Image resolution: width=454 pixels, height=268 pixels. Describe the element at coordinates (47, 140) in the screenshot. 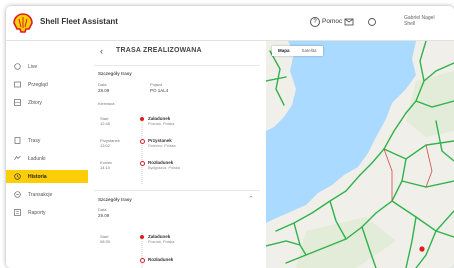

I see `sidebar-item-routes: Trasy` at that location.